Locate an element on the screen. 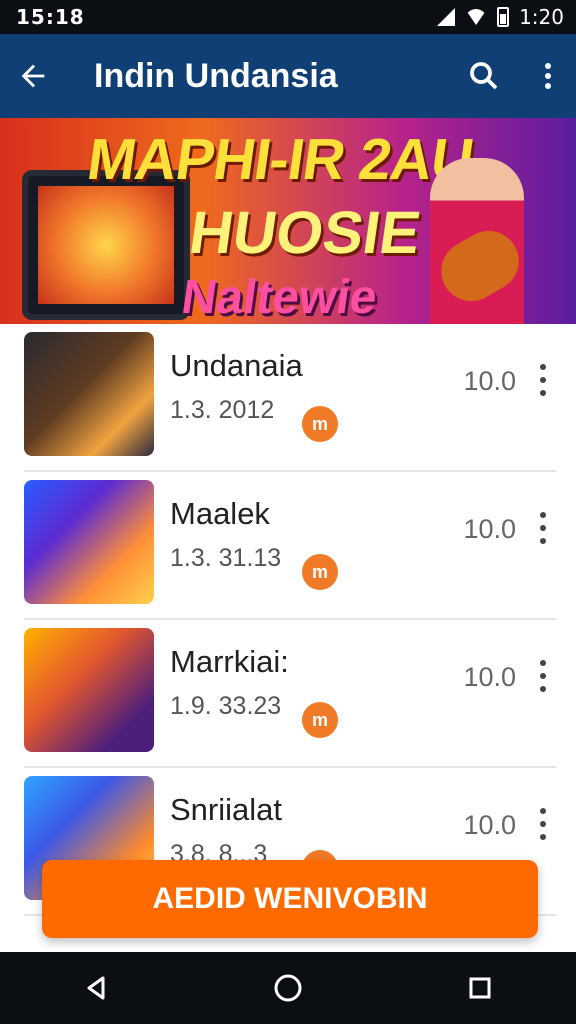 This screenshot has width=576, height=1024. banner-device-art is located at coordinates (106, 245).